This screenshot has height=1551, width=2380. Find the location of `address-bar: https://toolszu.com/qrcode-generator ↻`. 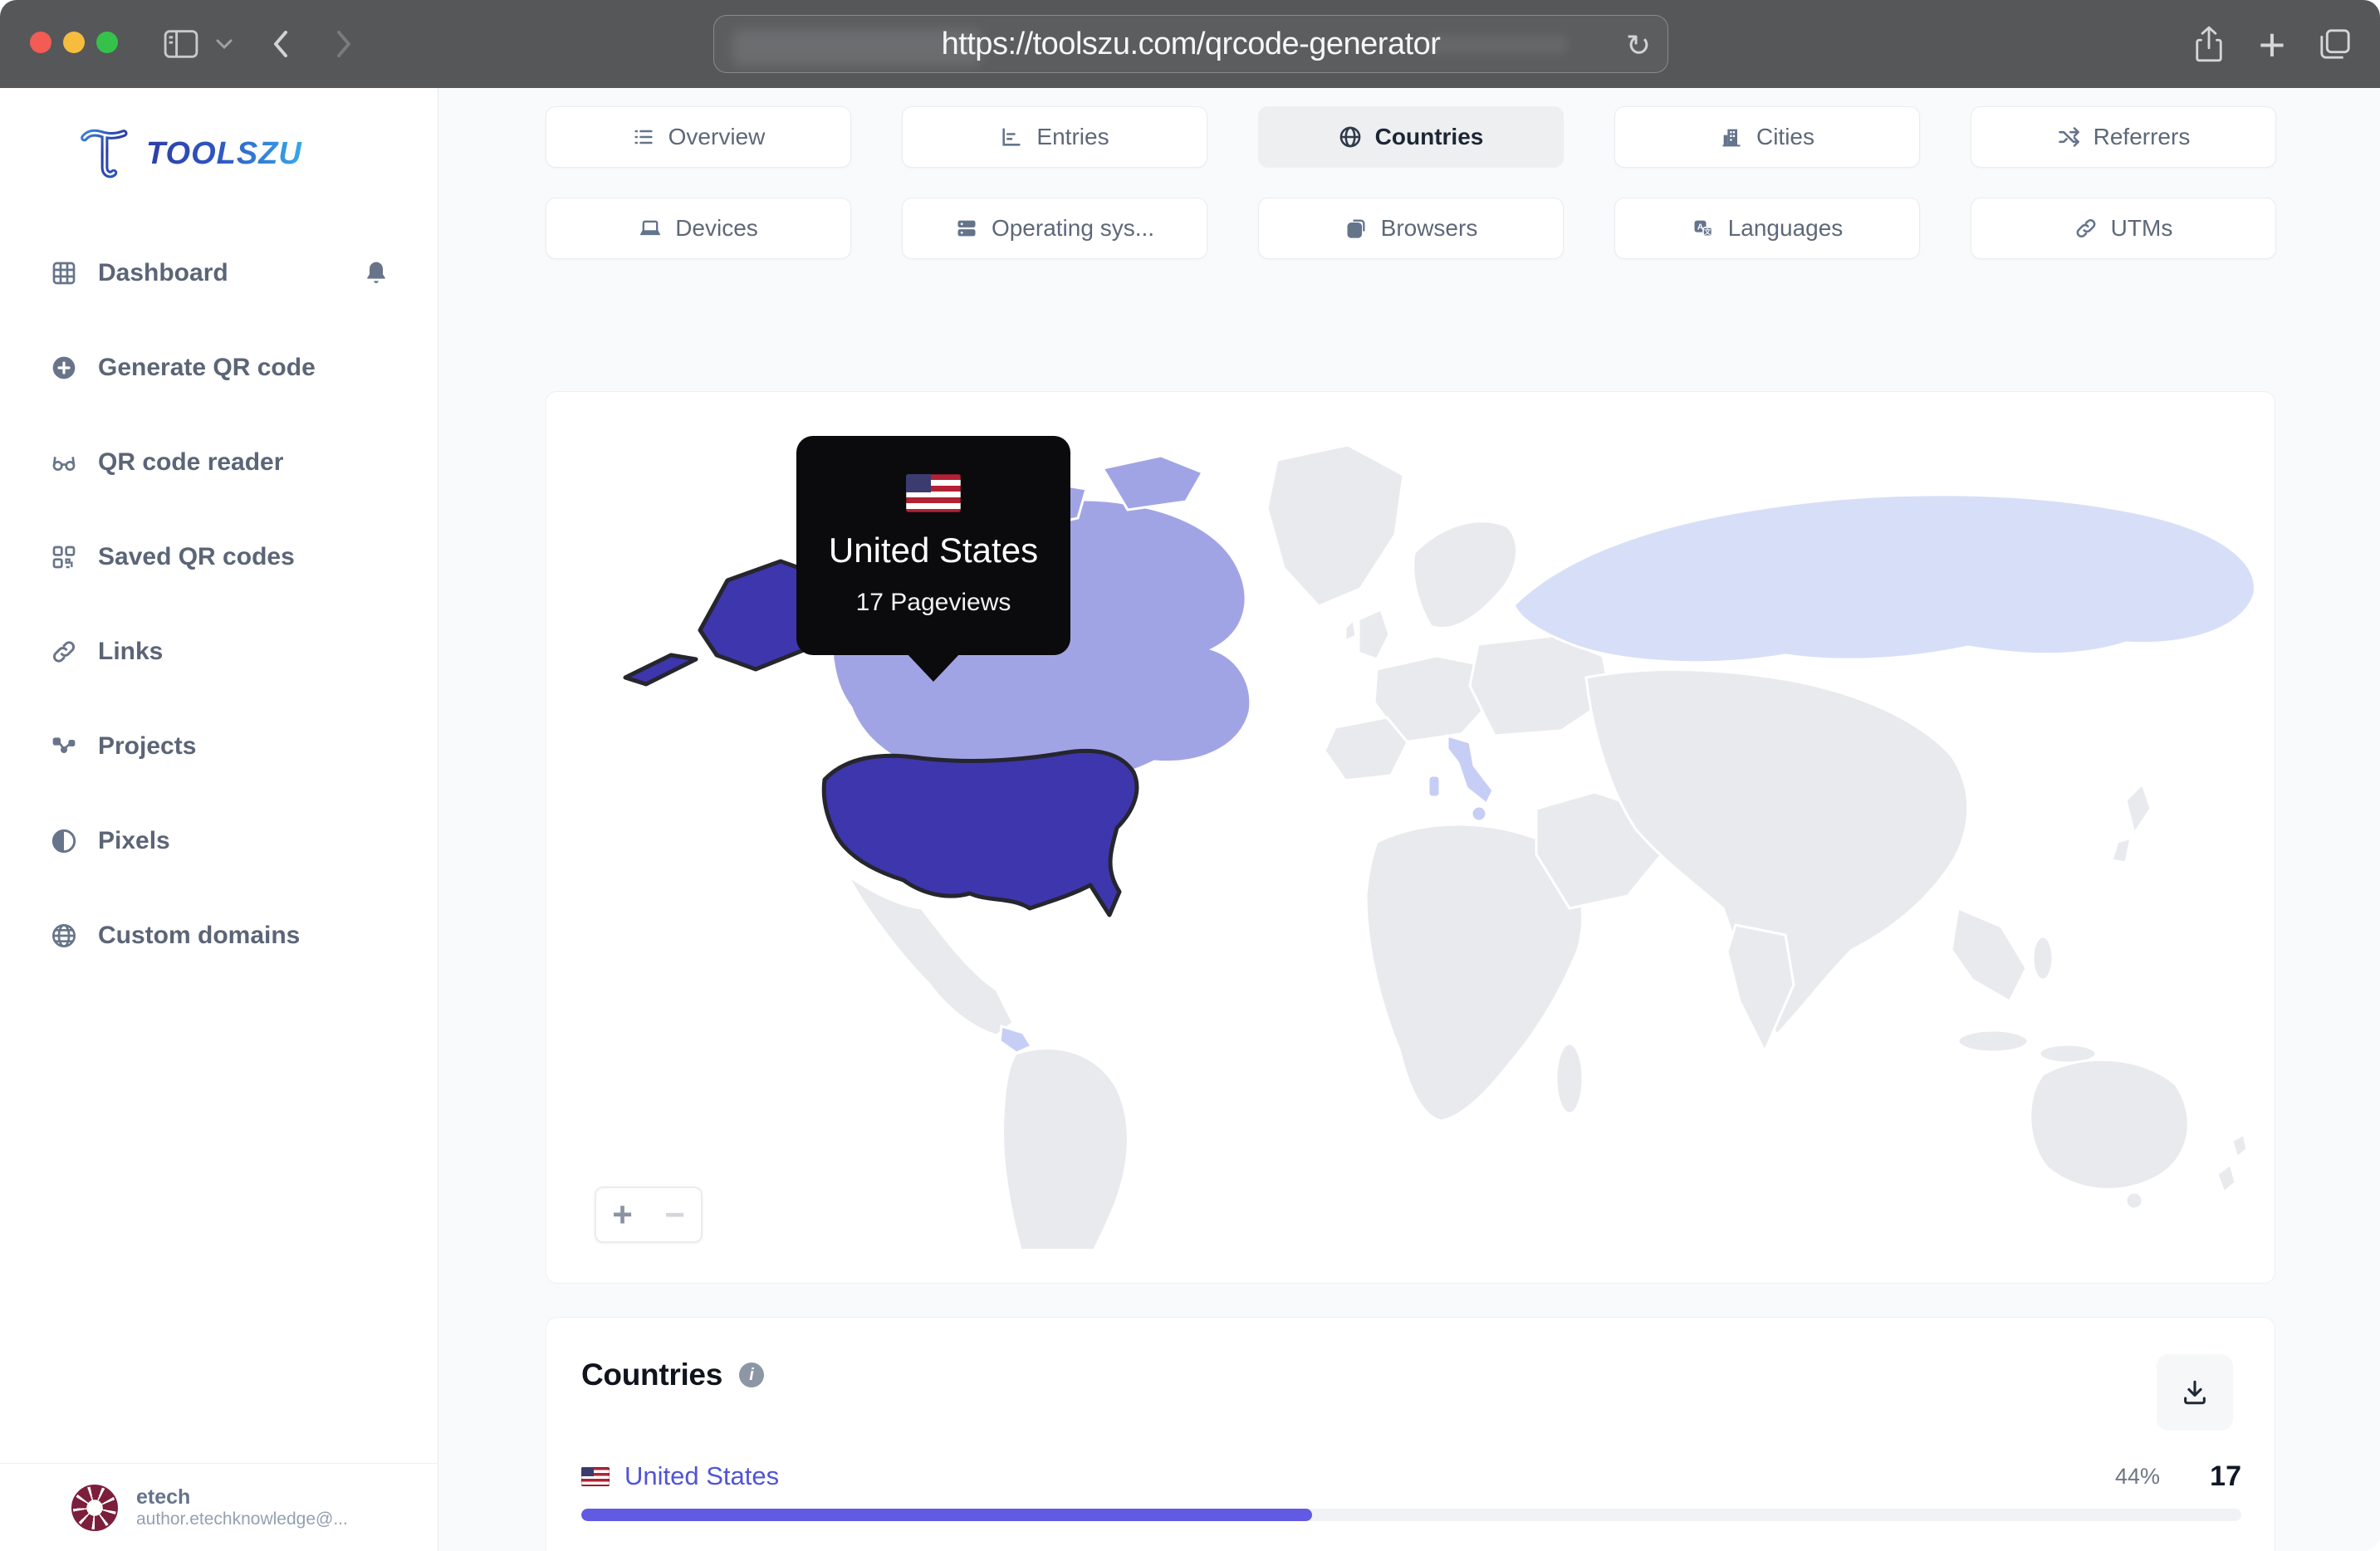

address-bar: https://toolszu.com/qrcode-generator ↻ is located at coordinates (1190, 44).